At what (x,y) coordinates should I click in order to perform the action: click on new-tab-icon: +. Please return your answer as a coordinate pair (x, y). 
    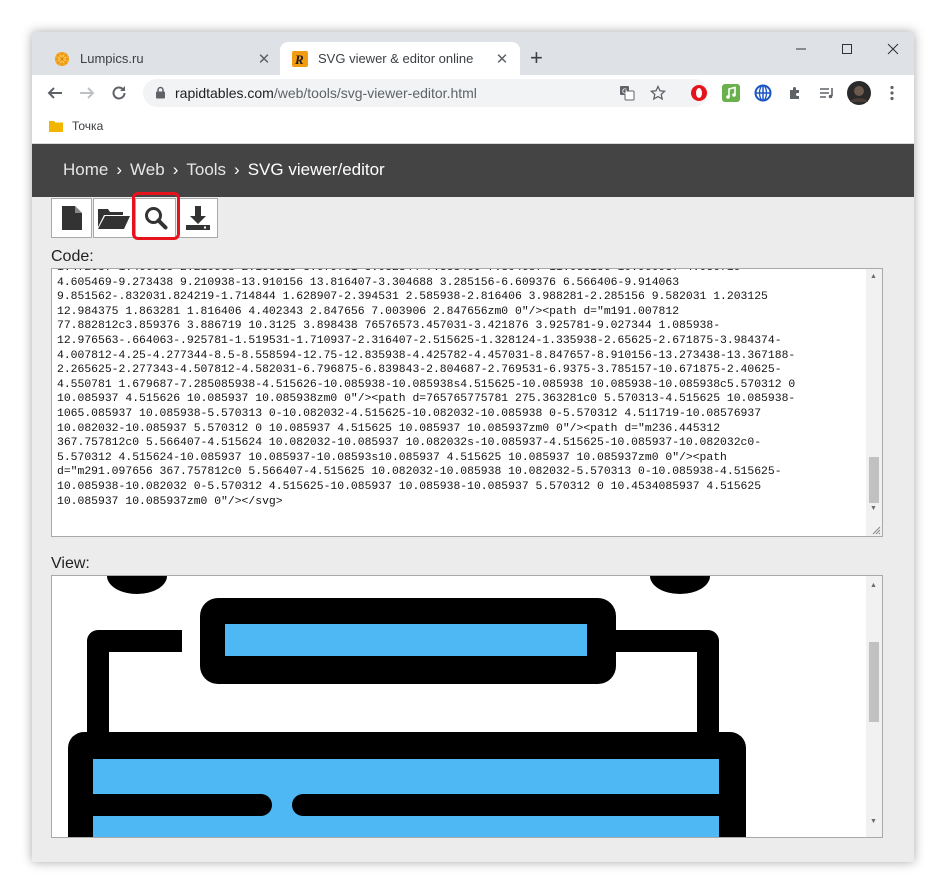
    Looking at the image, I should click on (536, 58).